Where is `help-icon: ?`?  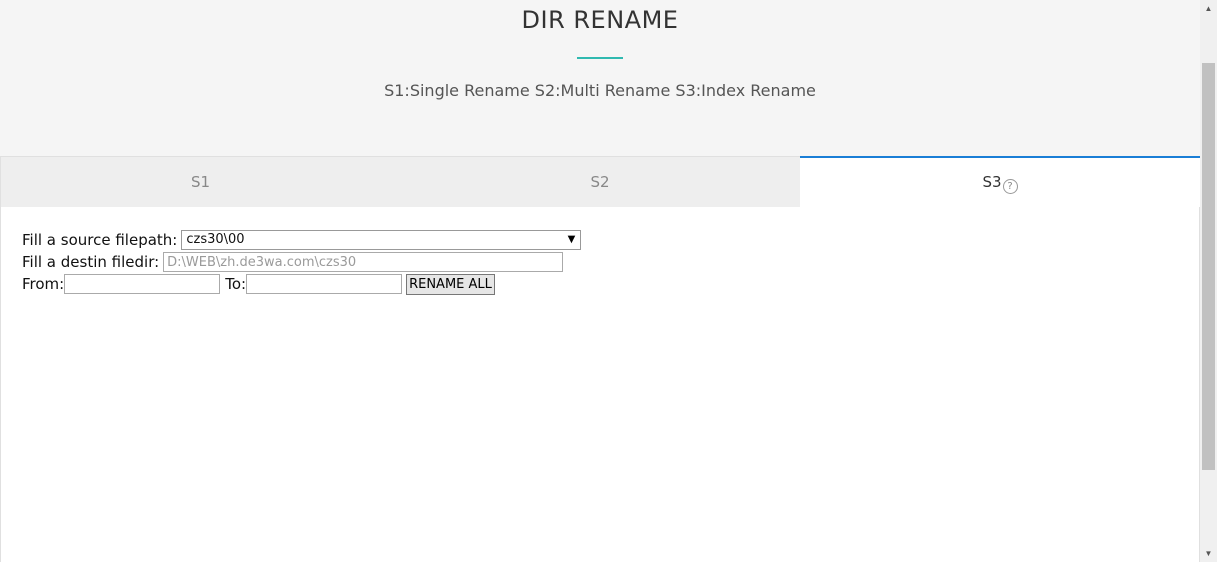 help-icon: ? is located at coordinates (1010, 186).